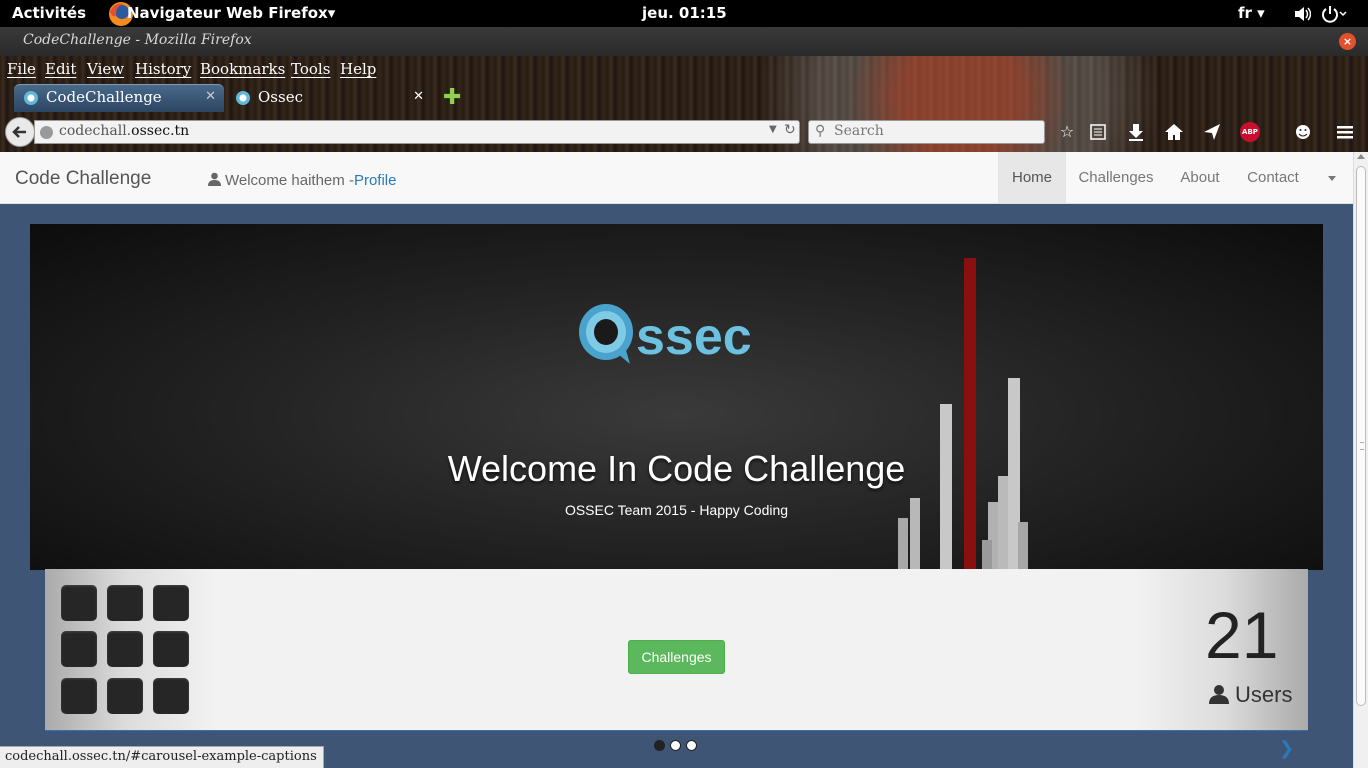  Describe the element at coordinates (694, 337) in the screenshot. I see `logo-text: ssec` at that location.